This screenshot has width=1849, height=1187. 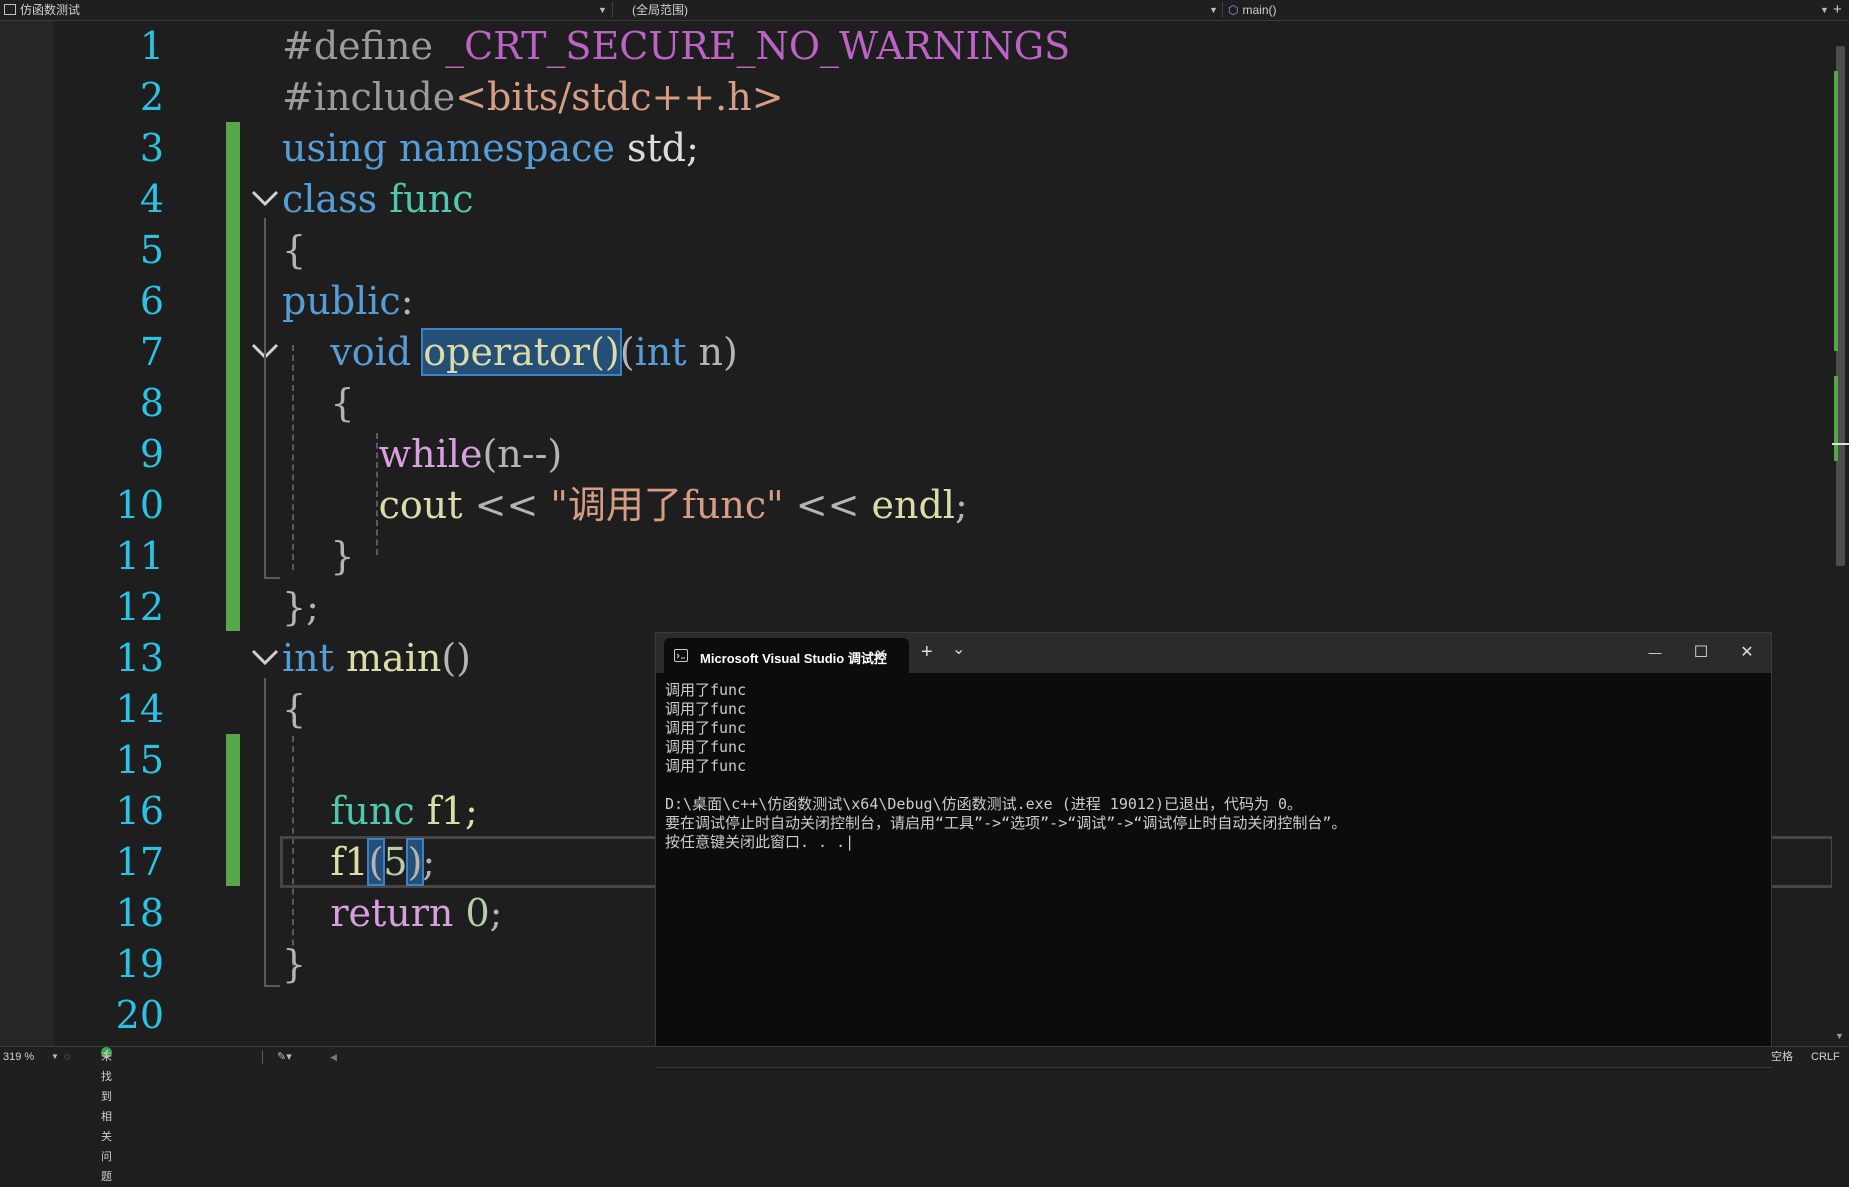 What do you see at coordinates (139, 811) in the screenshot?
I see `line-number: 16` at bounding box center [139, 811].